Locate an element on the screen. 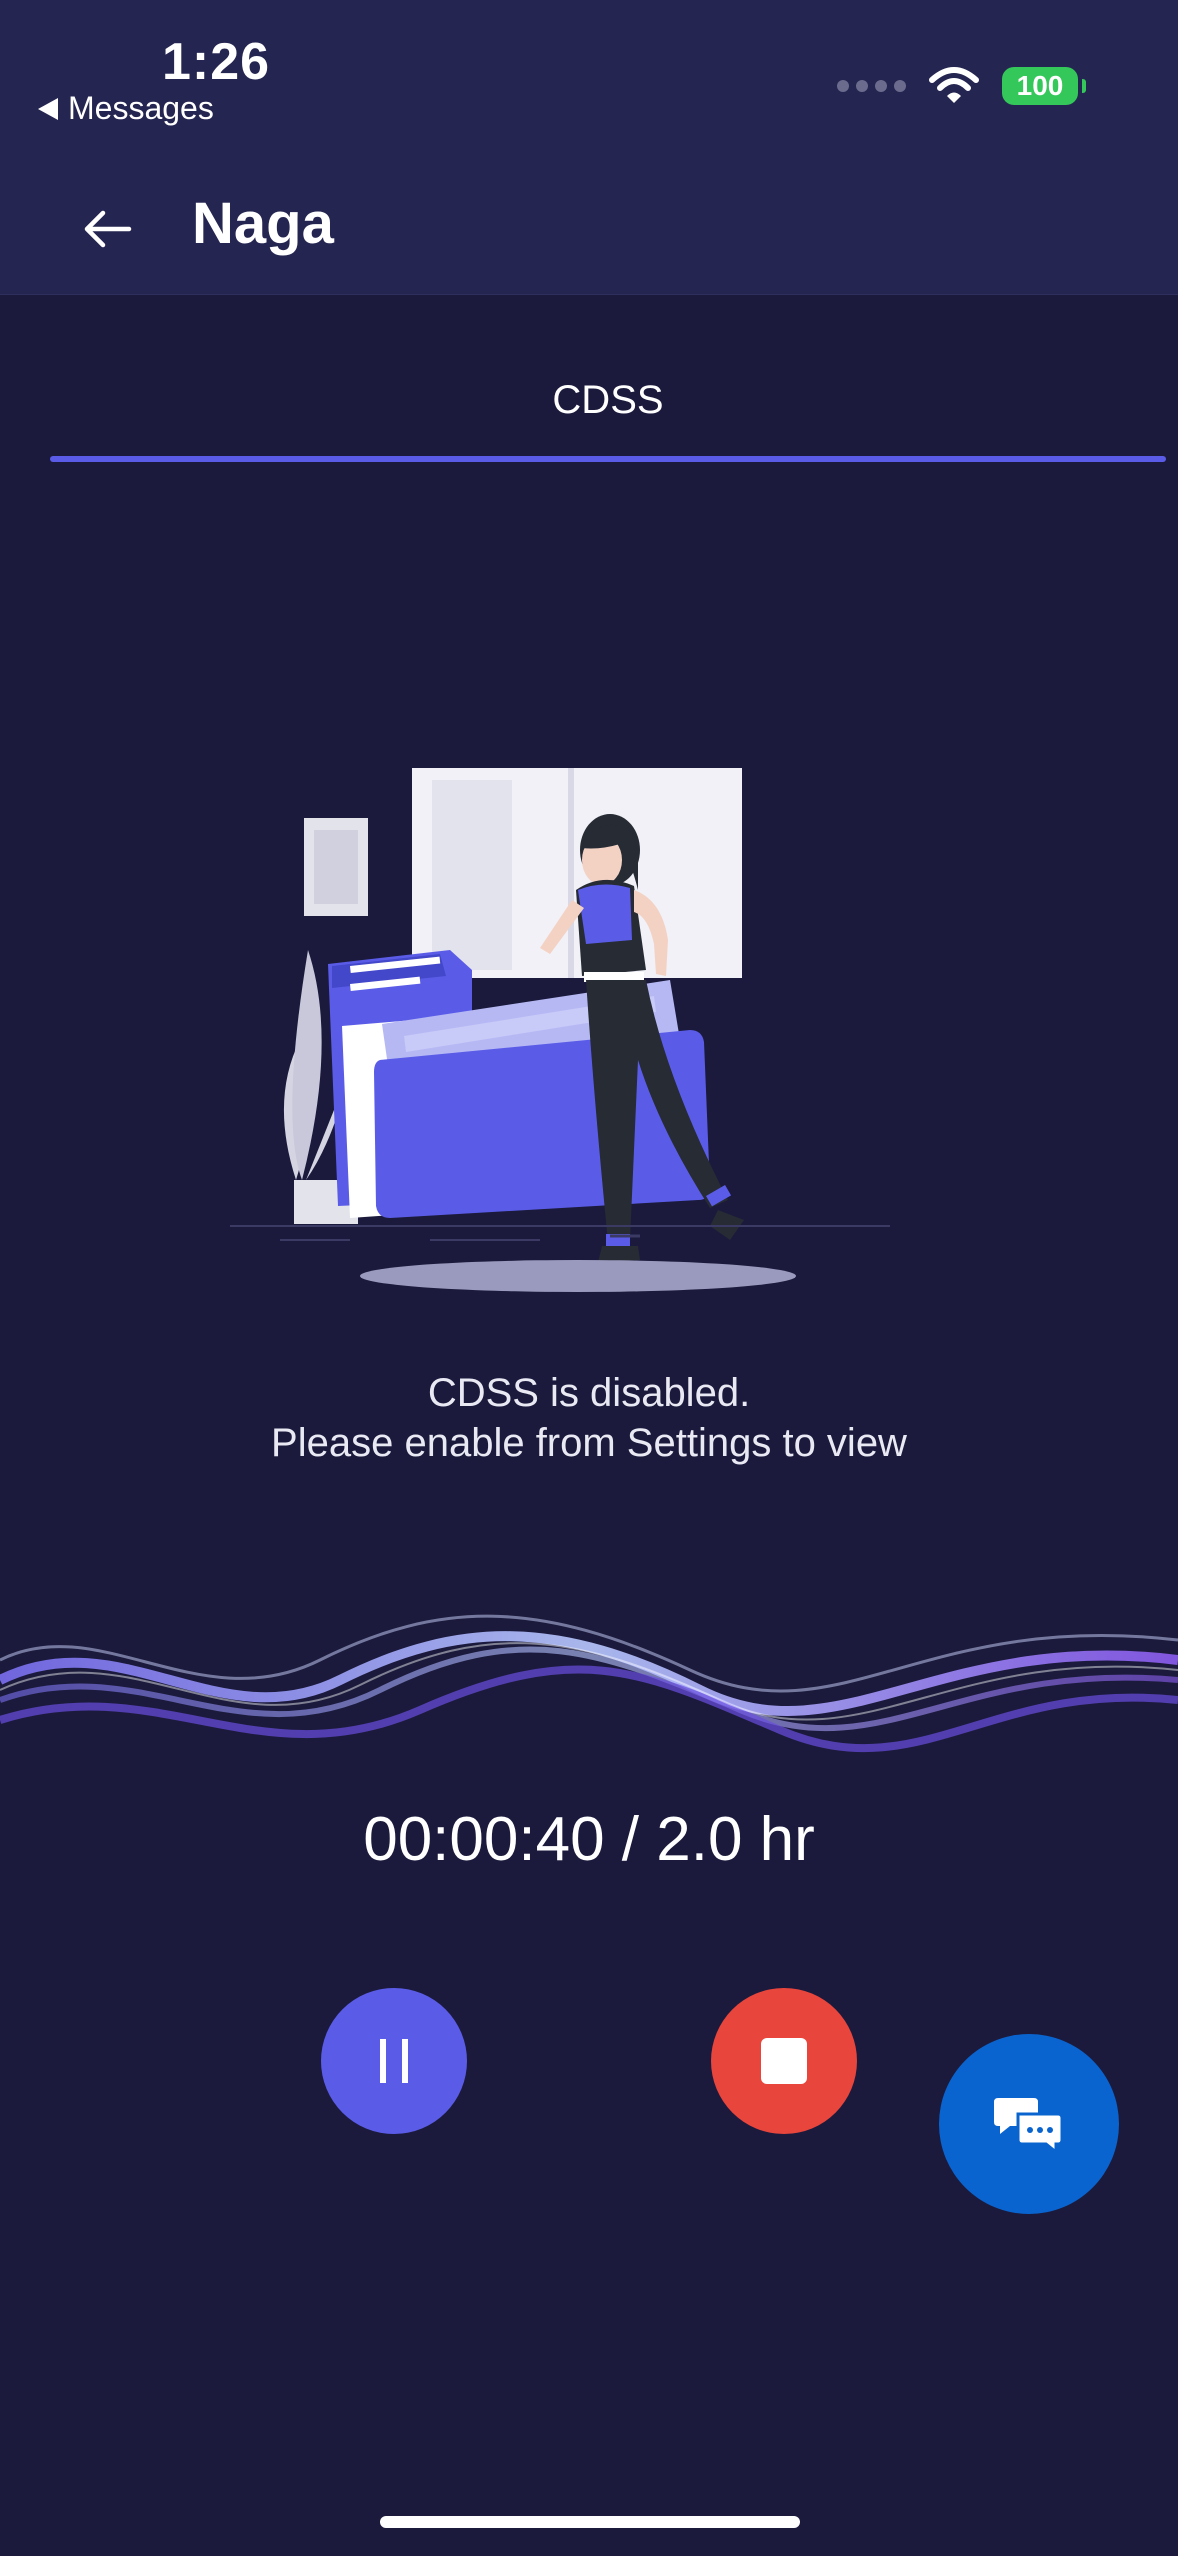 Image resolution: width=1178 pixels, height=2556 pixels. pause-icon is located at coordinates (394, 2061).